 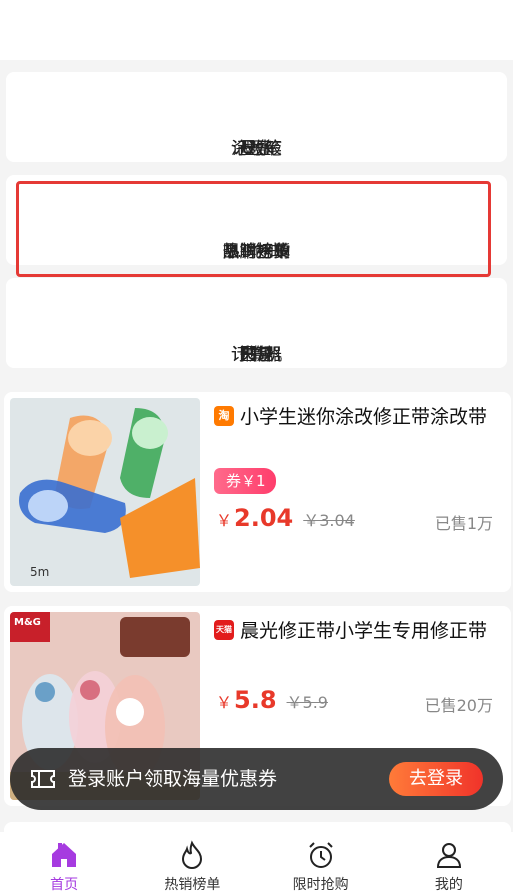 What do you see at coordinates (436, 779) in the screenshot?
I see `login-button: 去登录` at bounding box center [436, 779].